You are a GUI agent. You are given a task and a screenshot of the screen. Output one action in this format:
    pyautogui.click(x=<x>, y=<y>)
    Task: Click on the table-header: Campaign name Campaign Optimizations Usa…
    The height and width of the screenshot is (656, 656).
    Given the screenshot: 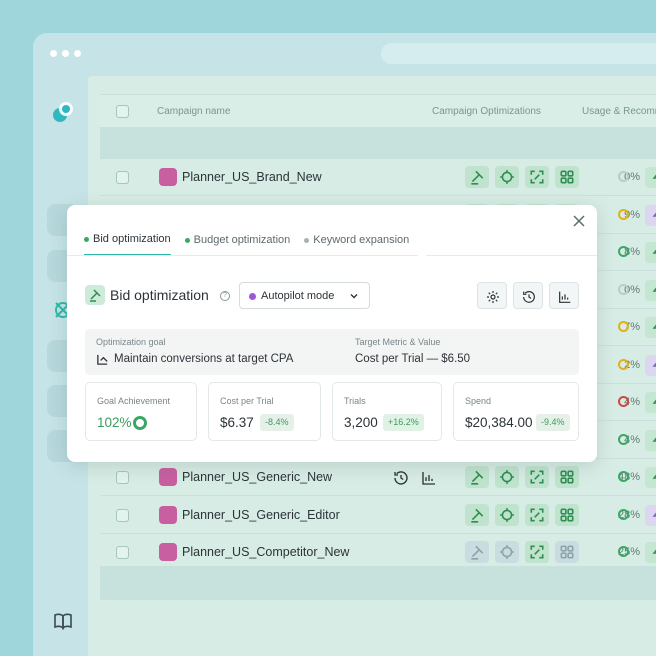 What is the action you would take?
    pyautogui.click(x=378, y=111)
    